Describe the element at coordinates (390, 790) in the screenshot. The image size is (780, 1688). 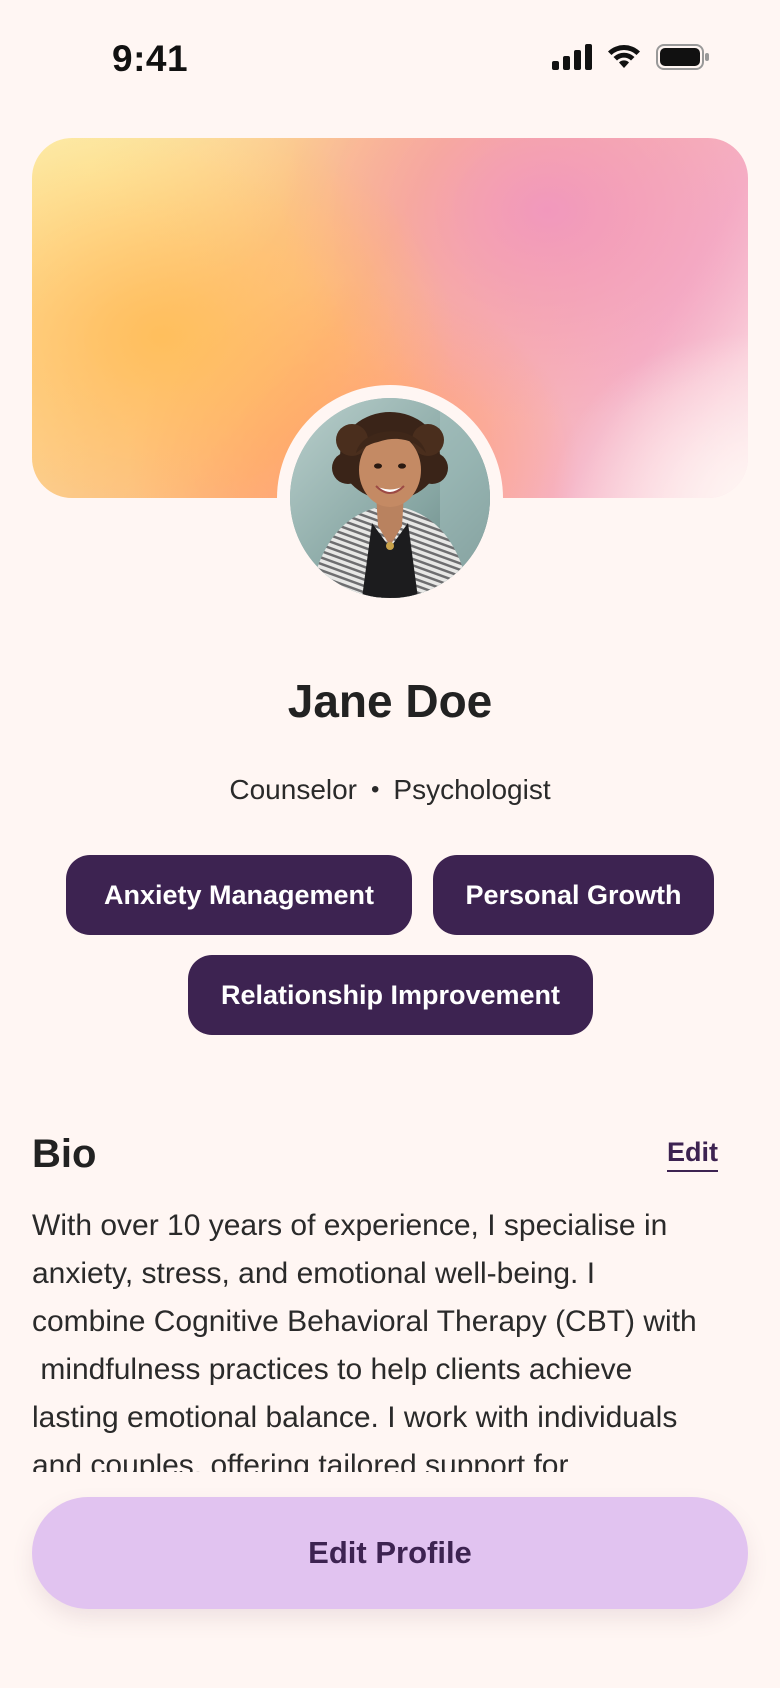
I see `profile-roles: Counselor • Psychologist` at that location.